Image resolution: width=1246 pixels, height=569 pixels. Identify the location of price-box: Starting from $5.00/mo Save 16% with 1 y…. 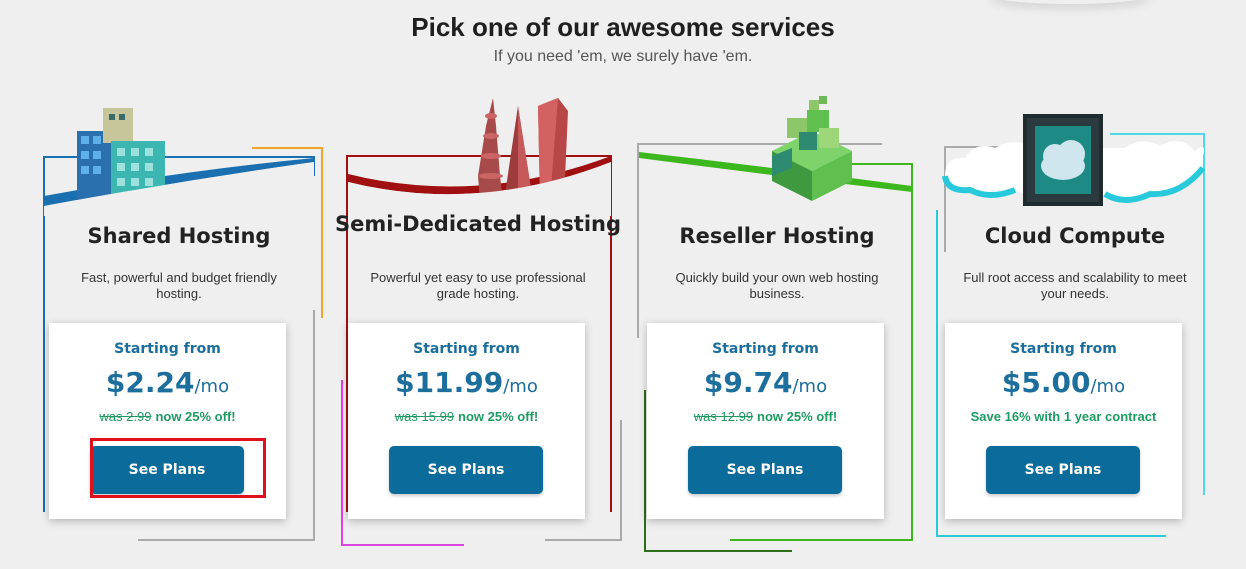
(1063, 421).